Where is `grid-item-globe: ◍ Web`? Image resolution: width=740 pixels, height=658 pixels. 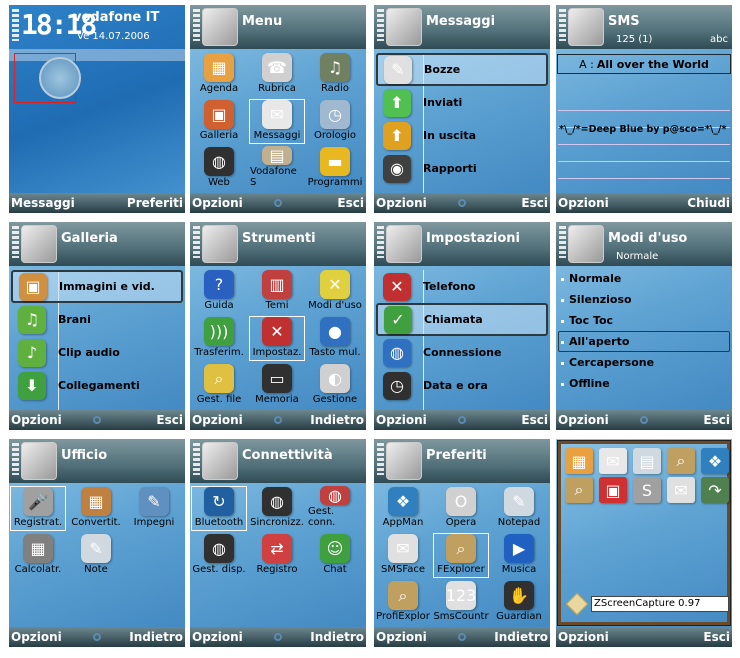 grid-item-globe: ◍ Web is located at coordinates (219, 168).